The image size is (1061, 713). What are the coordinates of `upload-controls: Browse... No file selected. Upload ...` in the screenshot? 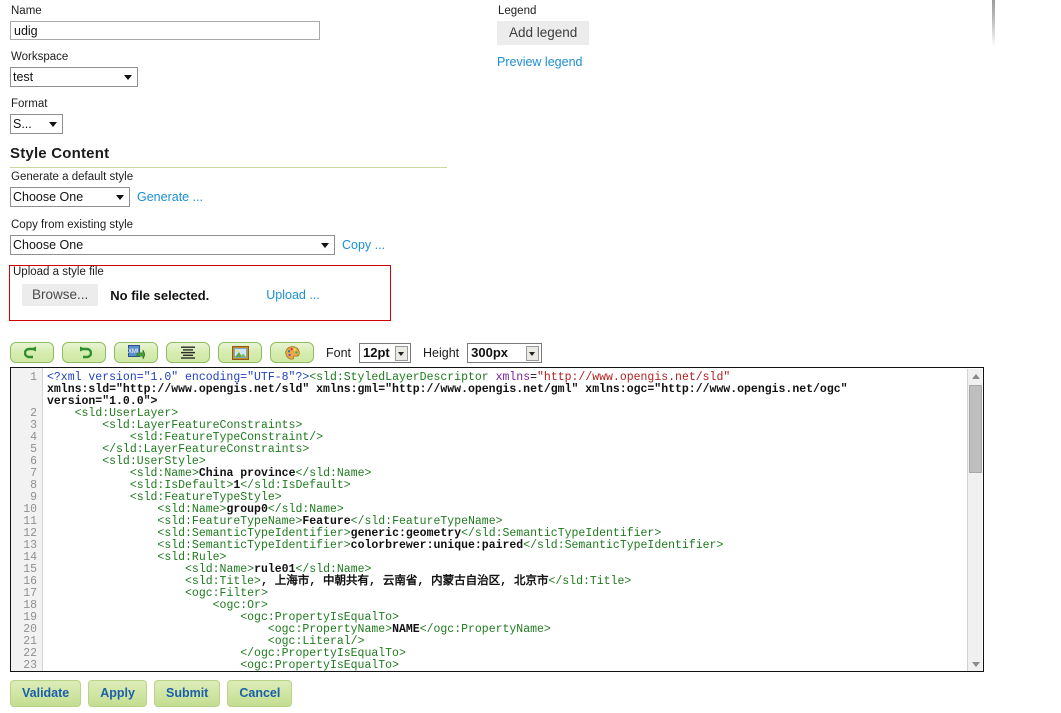 It's located at (171, 295).